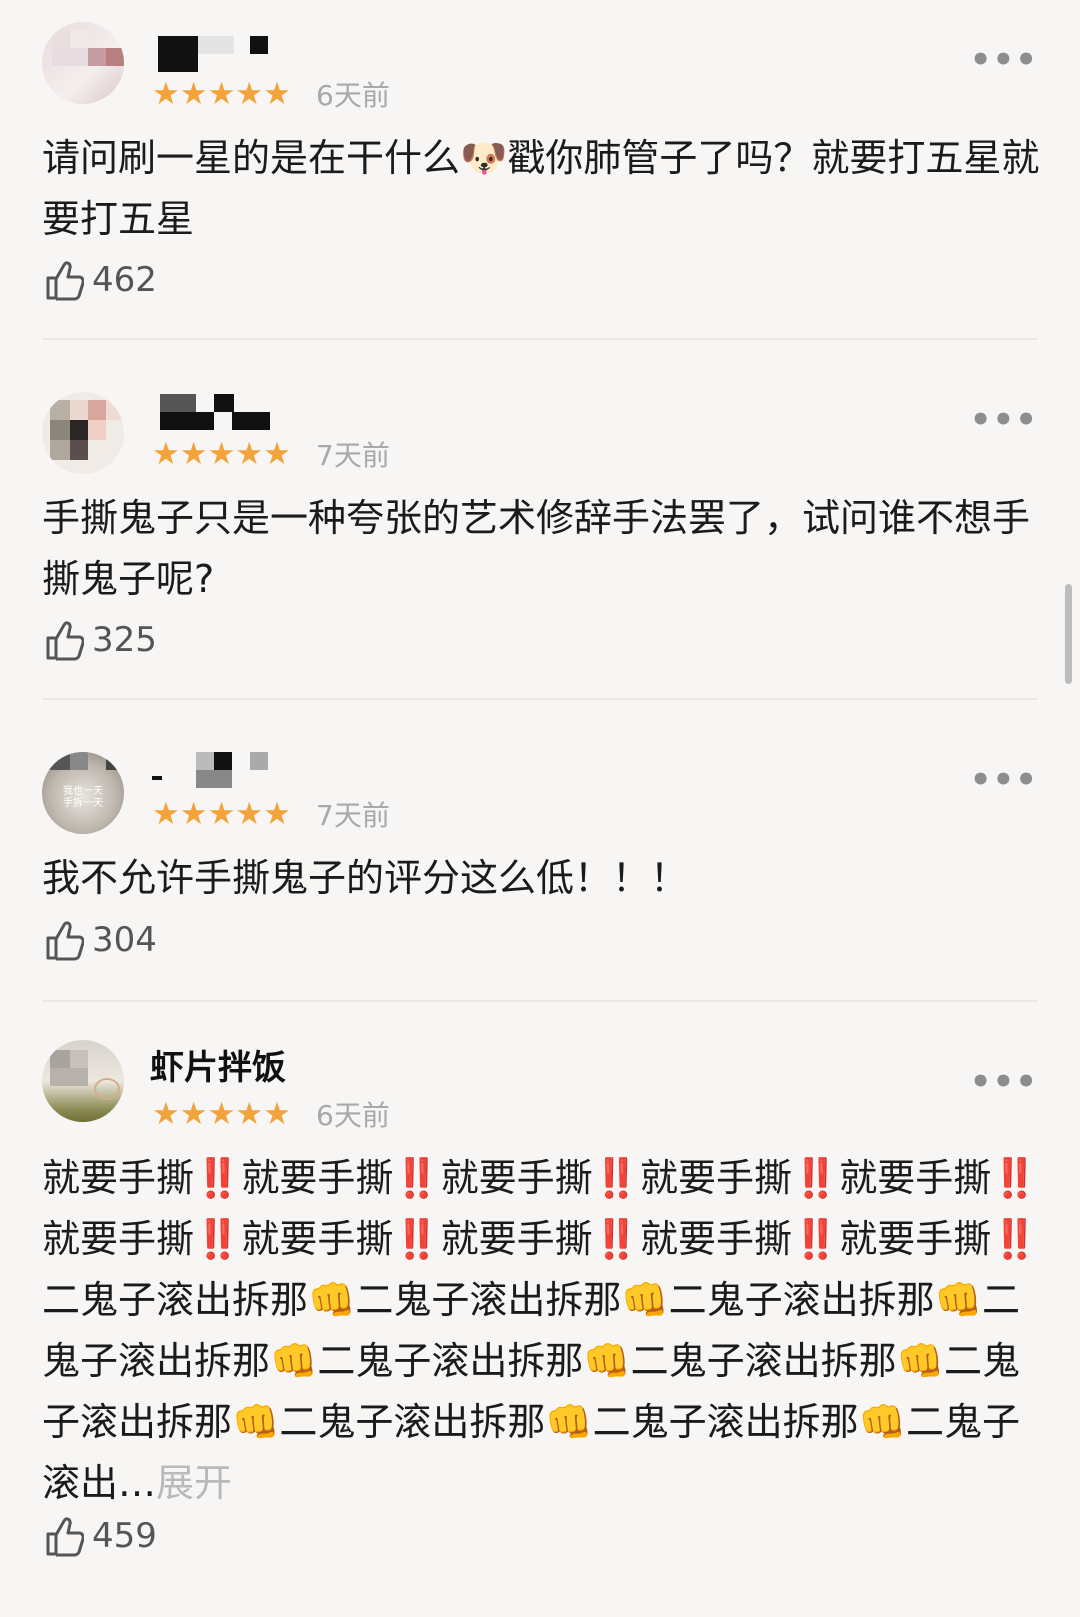 The height and width of the screenshot is (1617, 1080). What do you see at coordinates (124, 1536) in the screenshot?
I see `like-count: 459` at bounding box center [124, 1536].